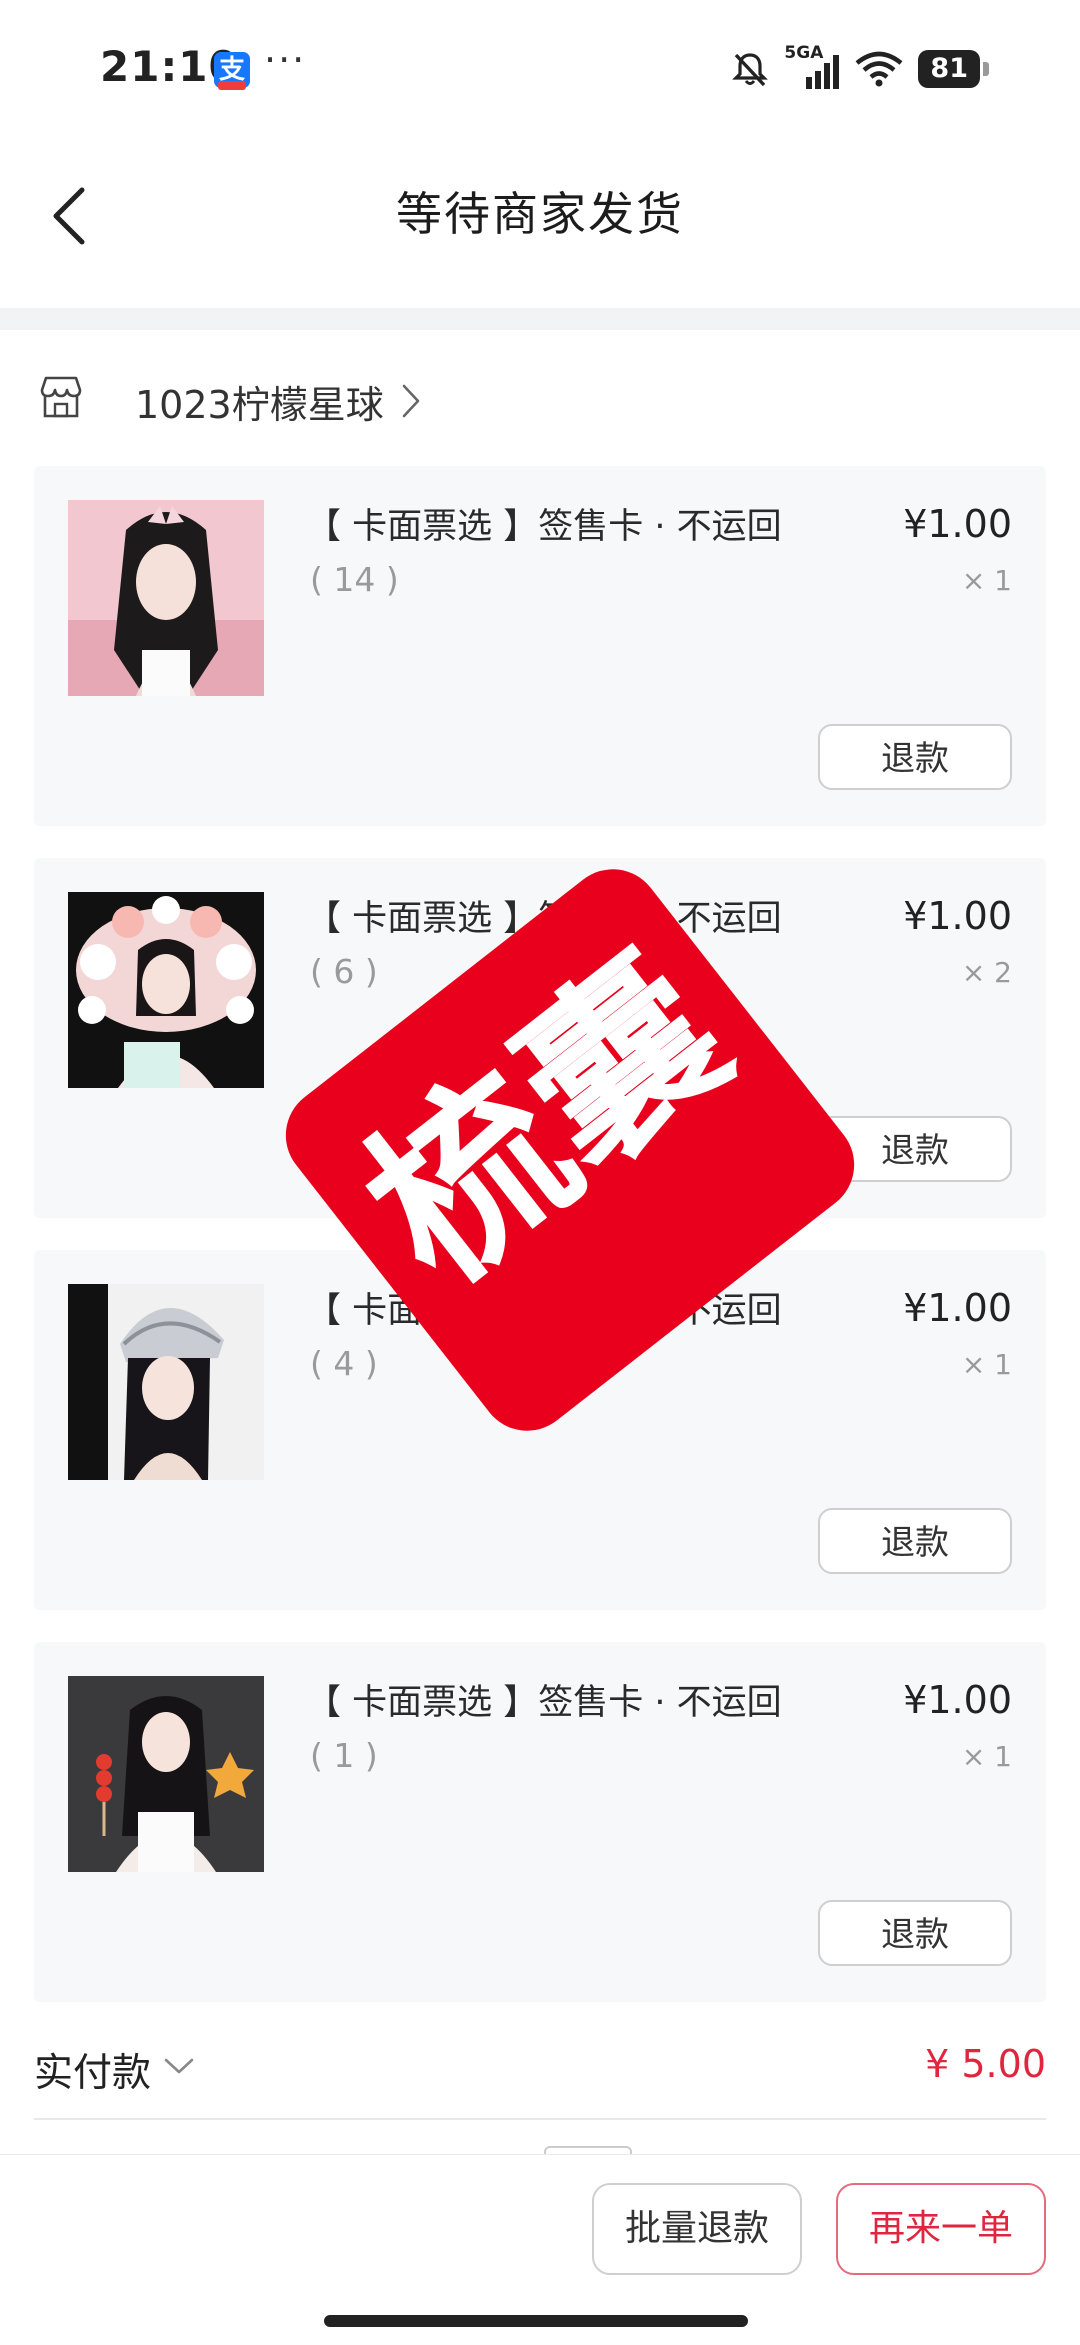 Image resolution: width=1080 pixels, height=2345 pixels. I want to click on order-item-card: 【 卡面票选 】签售卡 · 不运回 ( 14 ) ¥1.00 × 1 退款, so click(540, 646).